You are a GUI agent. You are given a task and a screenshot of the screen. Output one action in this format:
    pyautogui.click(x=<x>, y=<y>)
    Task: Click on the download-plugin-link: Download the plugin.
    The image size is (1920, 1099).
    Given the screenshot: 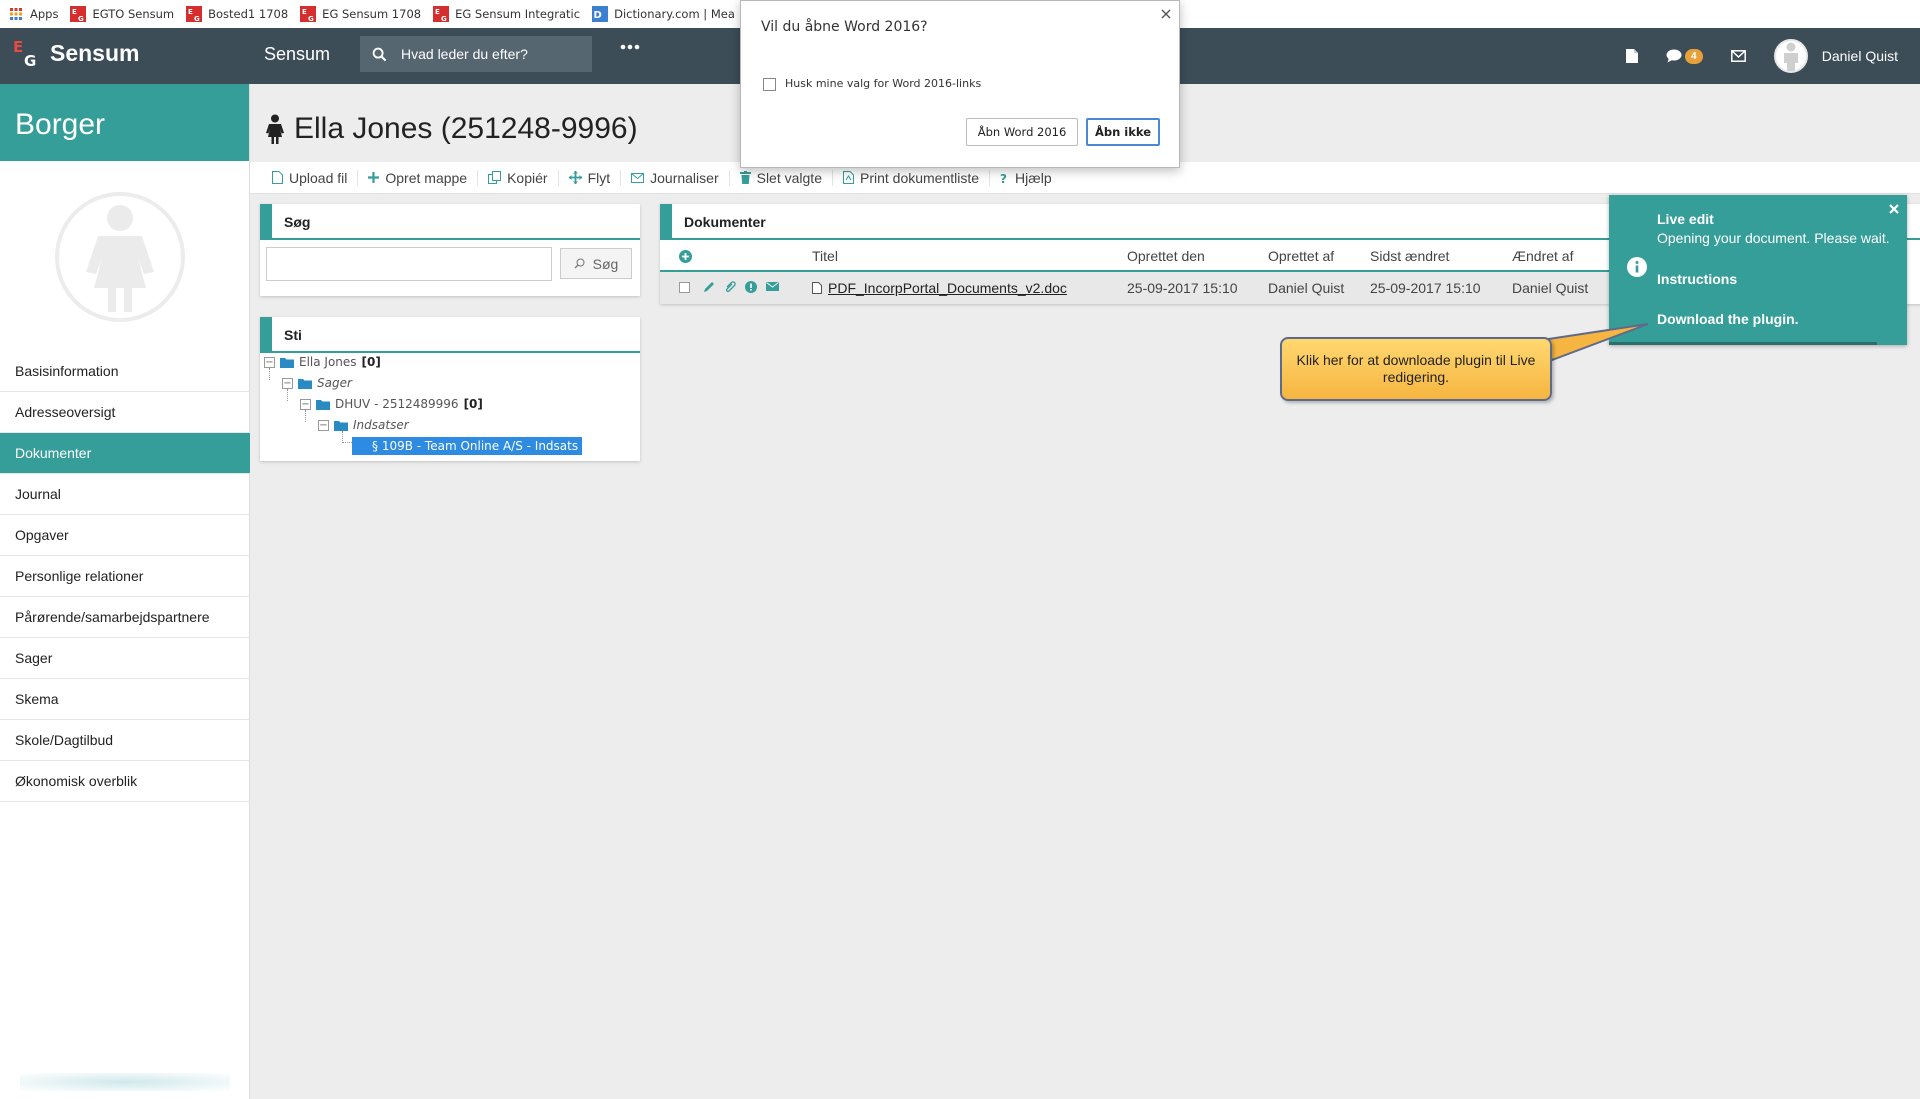 What is the action you would take?
    pyautogui.click(x=1728, y=319)
    